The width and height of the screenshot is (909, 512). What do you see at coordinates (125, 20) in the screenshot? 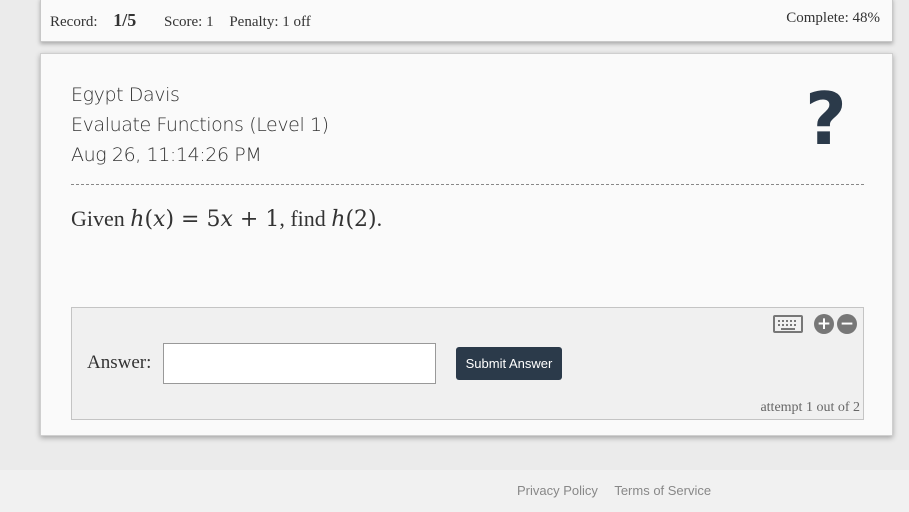
I see `record-value: 1/5` at bounding box center [125, 20].